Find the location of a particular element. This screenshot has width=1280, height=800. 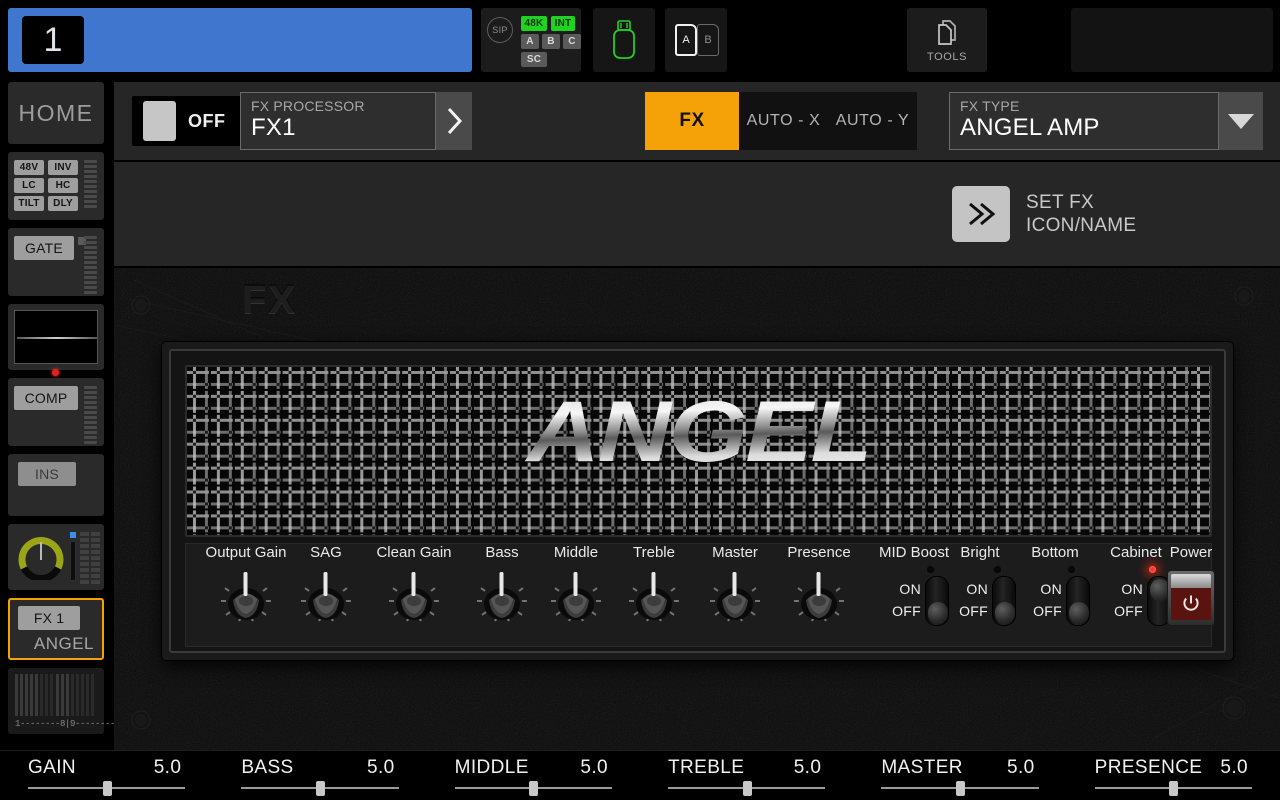

fx-type-dropdown-button is located at coordinates (1241, 121).